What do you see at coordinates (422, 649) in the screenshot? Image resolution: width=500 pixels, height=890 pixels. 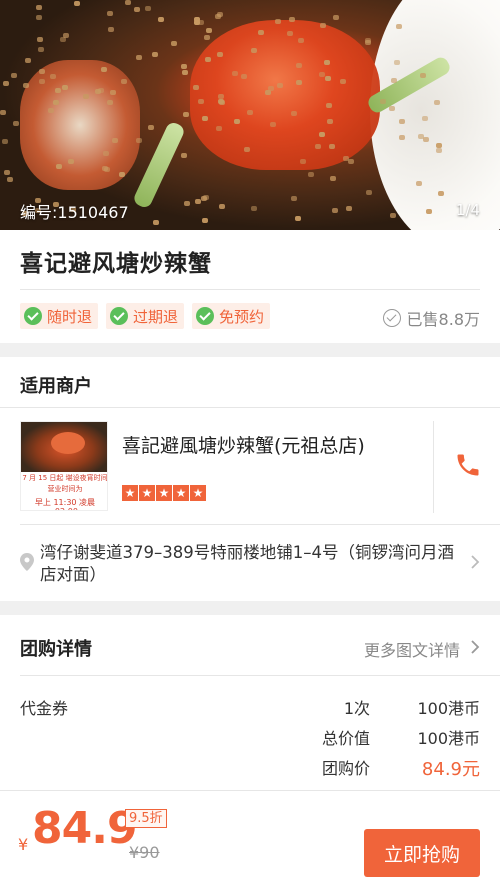 I see `more-details-link: 更多图文详情` at bounding box center [422, 649].